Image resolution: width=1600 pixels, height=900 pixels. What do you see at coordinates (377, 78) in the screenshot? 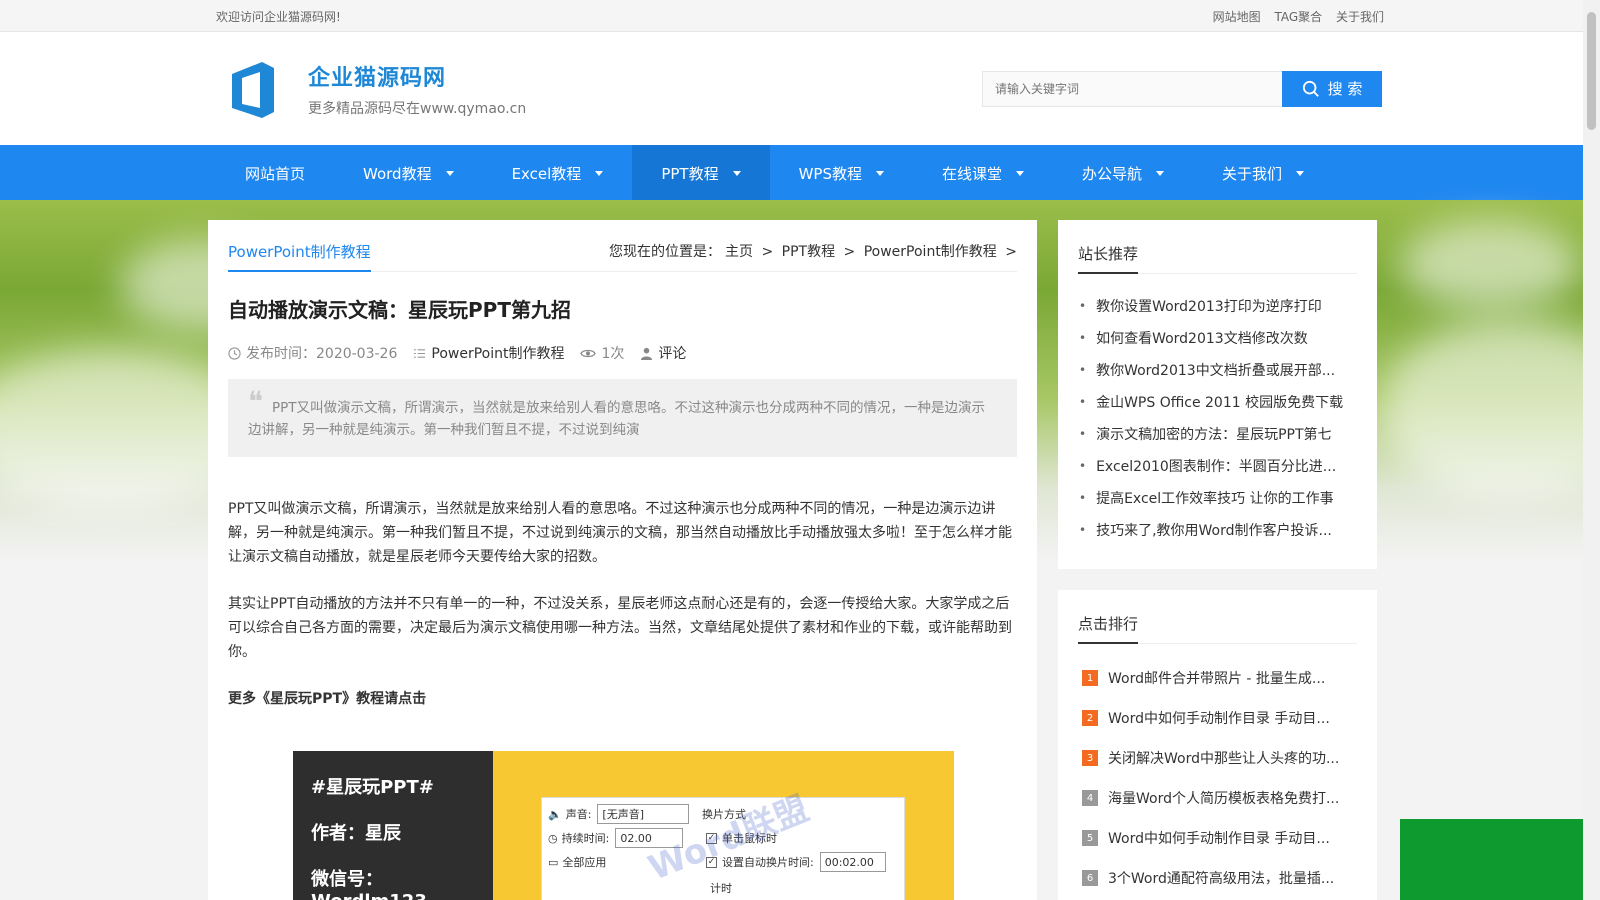
I see `site-title: 企业猫源码网` at bounding box center [377, 78].